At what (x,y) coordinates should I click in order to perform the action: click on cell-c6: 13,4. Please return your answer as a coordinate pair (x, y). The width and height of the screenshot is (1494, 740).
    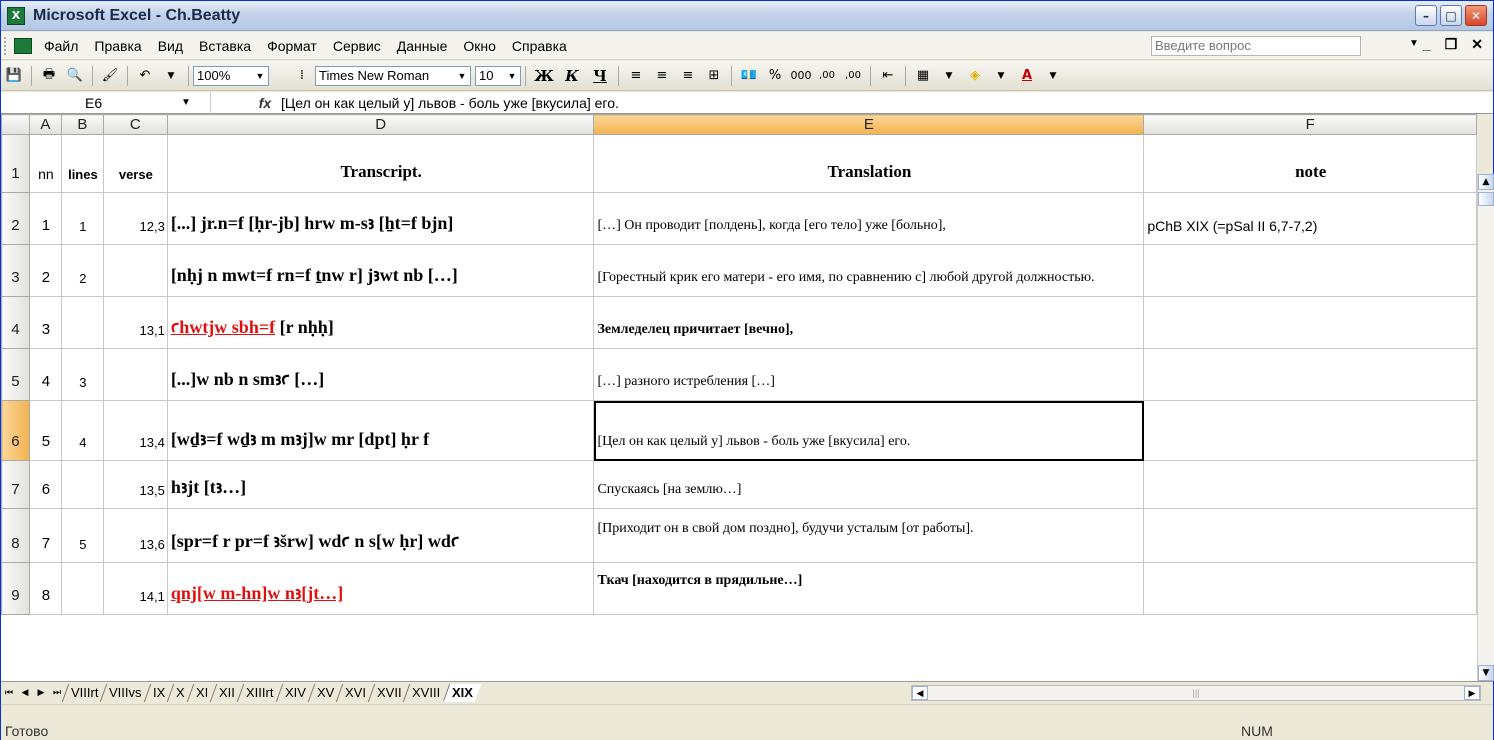
    Looking at the image, I should click on (135, 430).